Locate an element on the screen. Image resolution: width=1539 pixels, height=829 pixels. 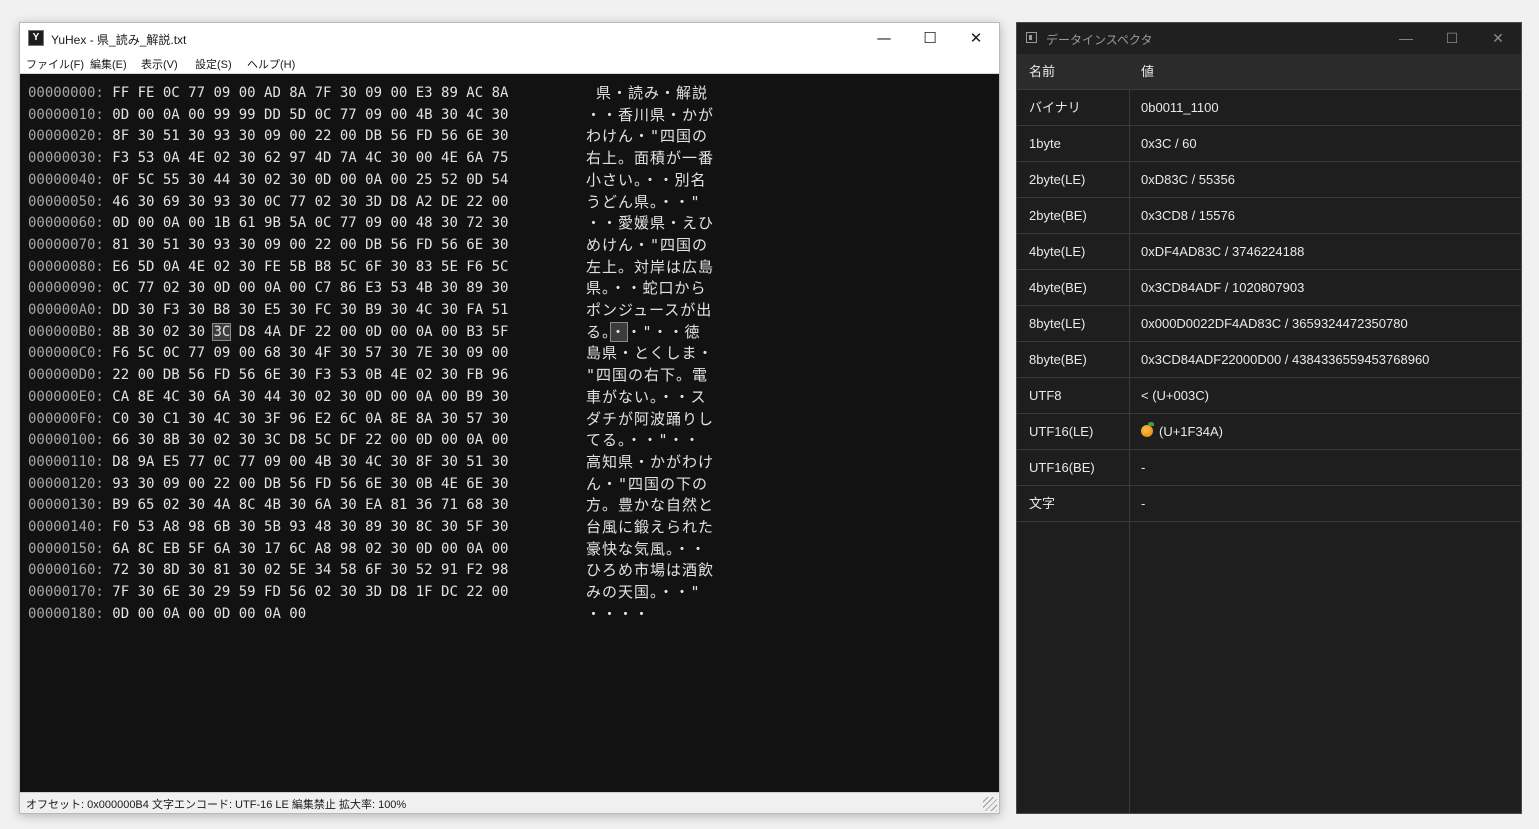
close-button: ✕ is located at coordinates (976, 38).